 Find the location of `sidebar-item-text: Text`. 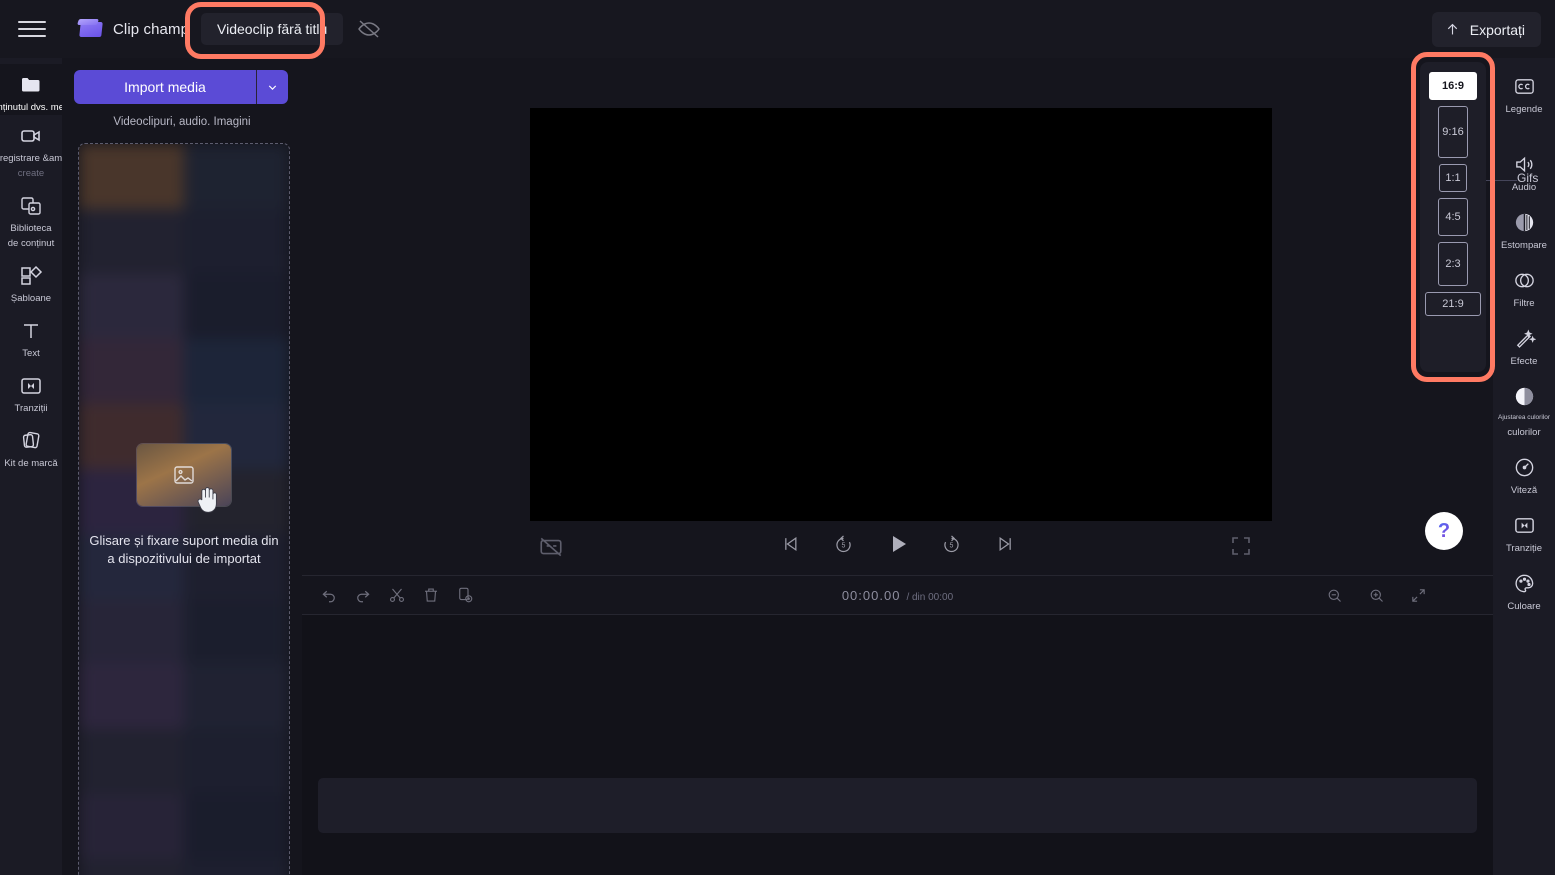

sidebar-item-text: Text is located at coordinates (31, 337).